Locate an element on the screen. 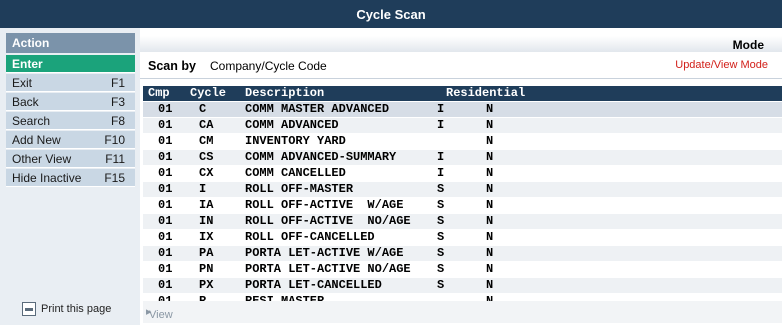 This screenshot has height=325, width=782. cell-cycle: IN is located at coordinates (206, 221).